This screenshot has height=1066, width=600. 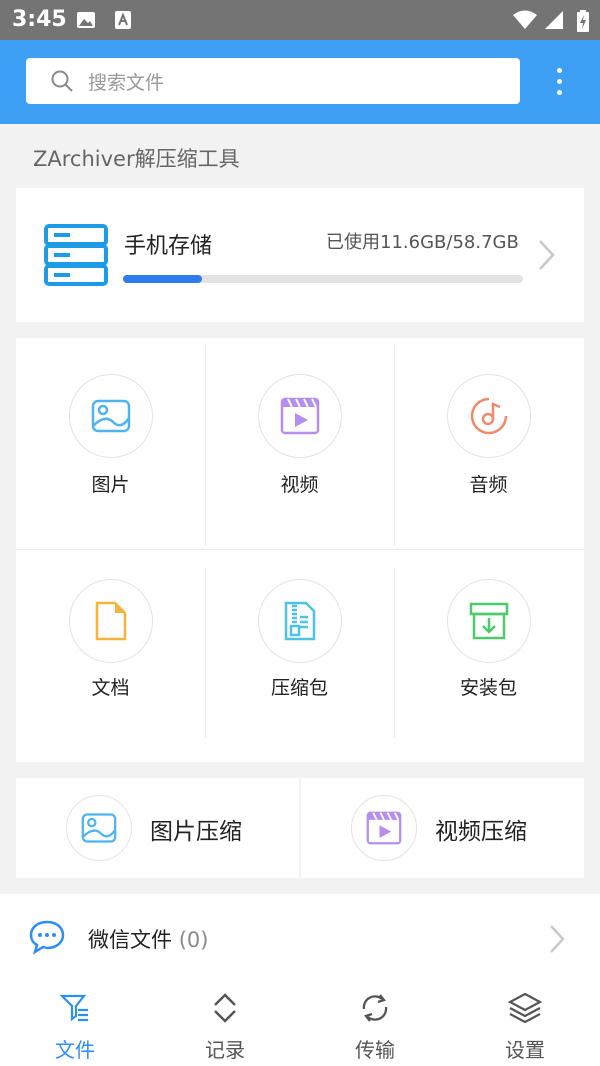 What do you see at coordinates (75, 1024) in the screenshot?
I see `nav-tab-files: 文件` at bounding box center [75, 1024].